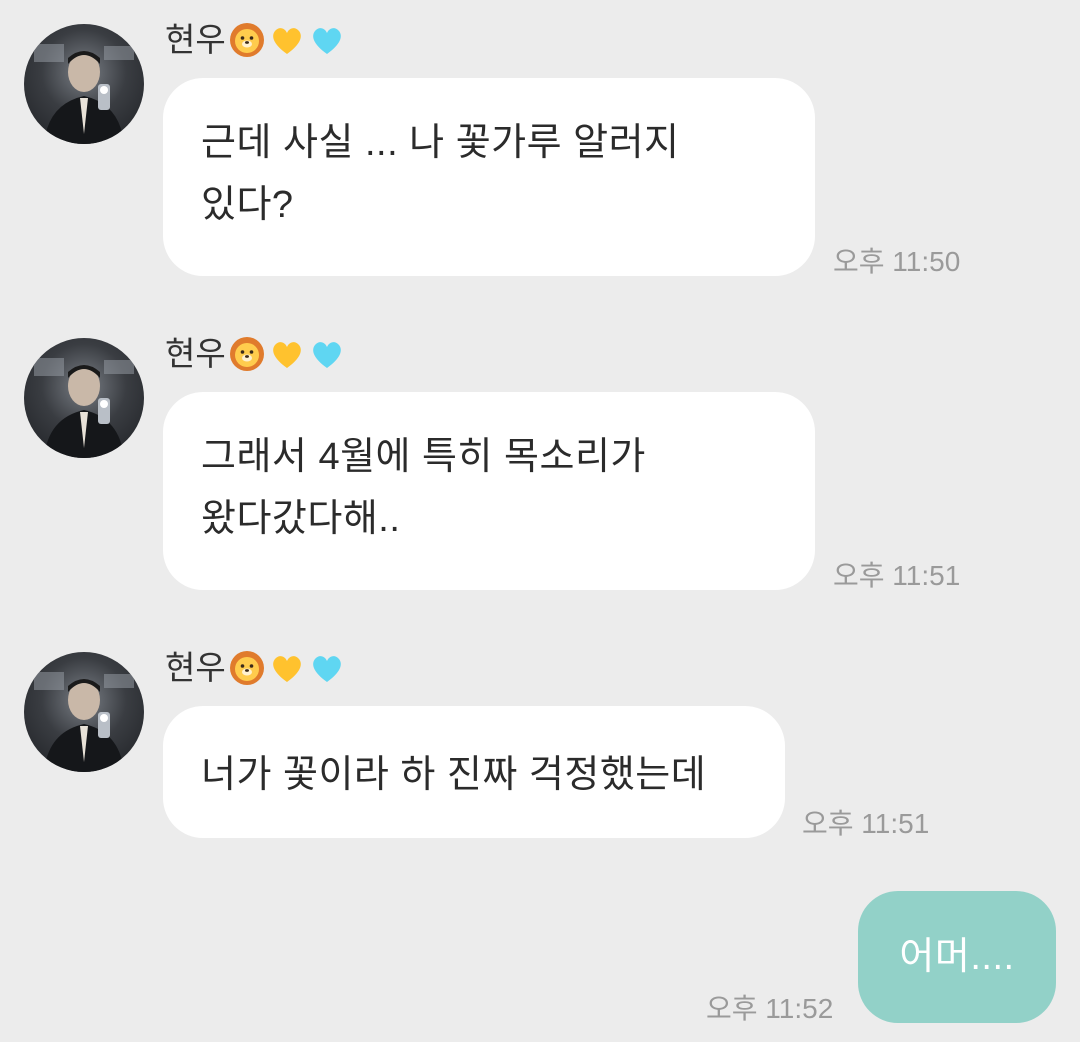 Image resolution: width=1080 pixels, height=1042 pixels. I want to click on message-line: 있다?, so click(247, 205).